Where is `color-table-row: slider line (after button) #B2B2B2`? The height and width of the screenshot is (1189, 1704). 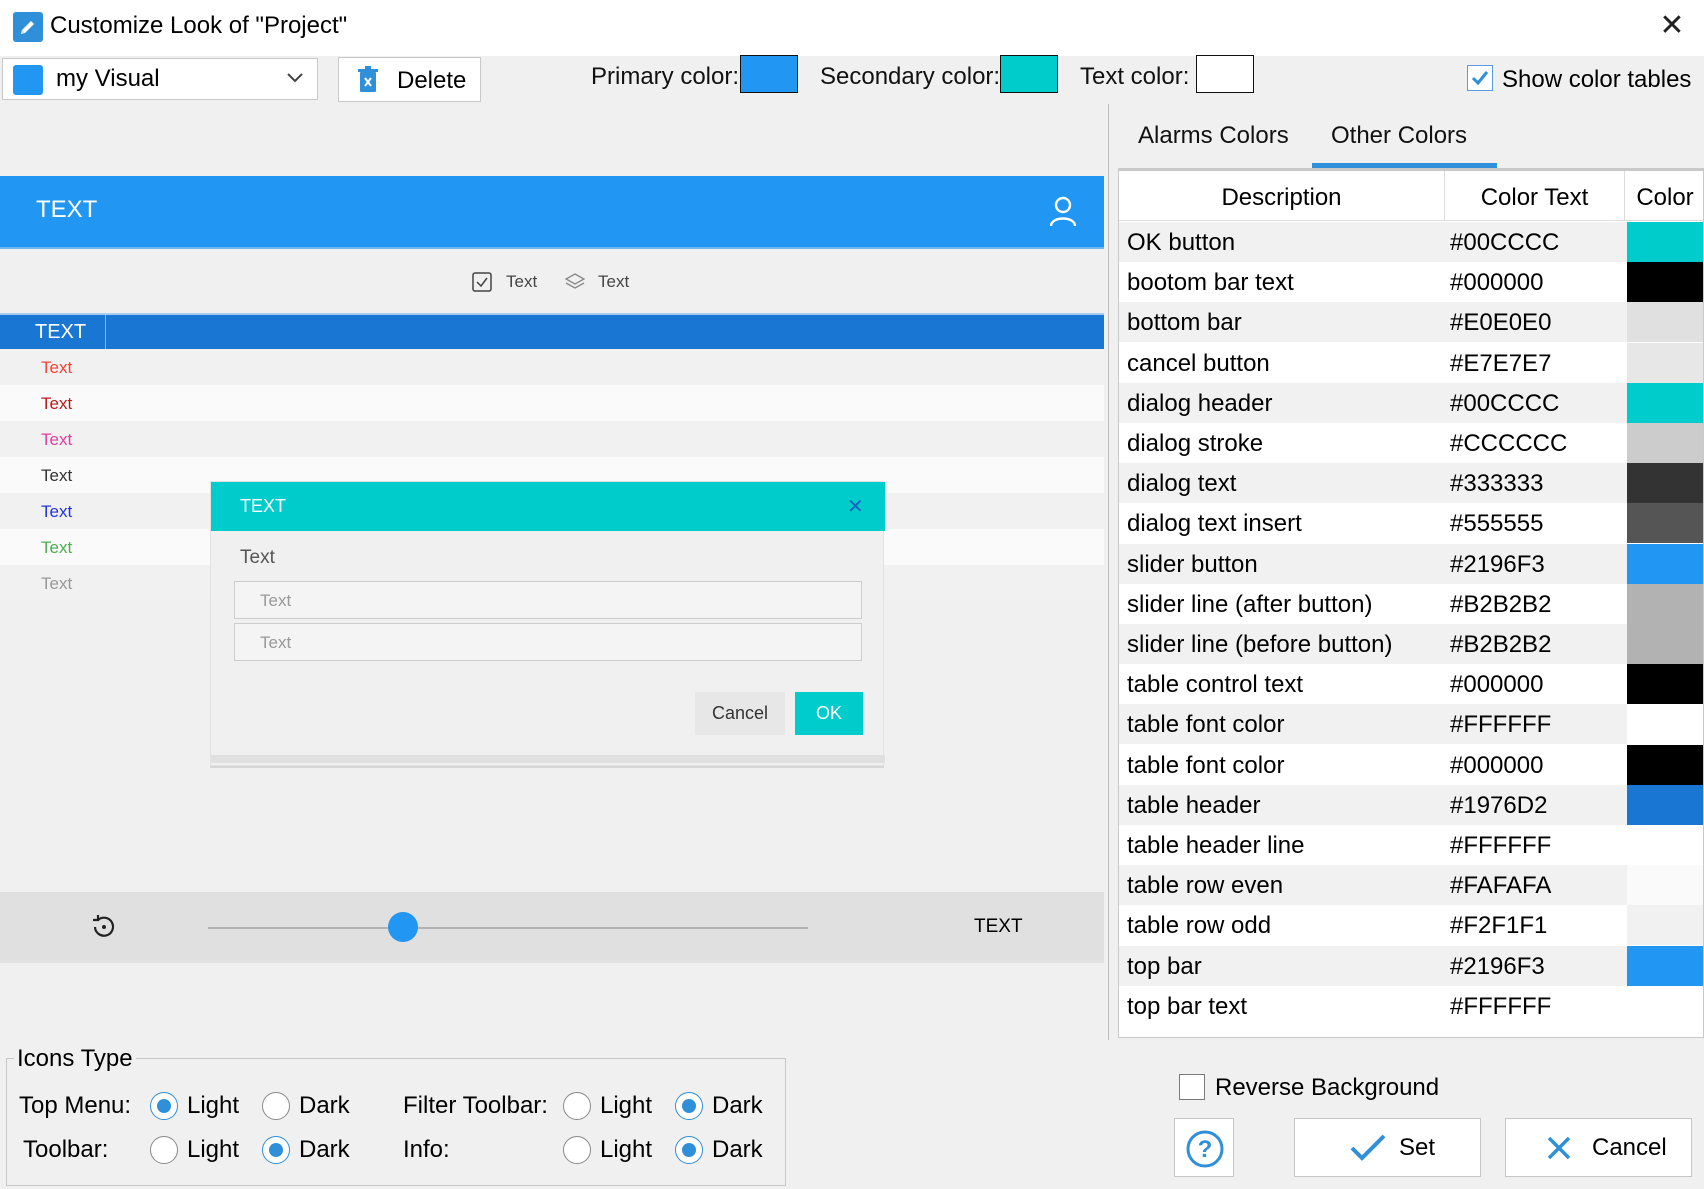 color-table-row: slider line (after button) #B2B2B2 is located at coordinates (1411, 603).